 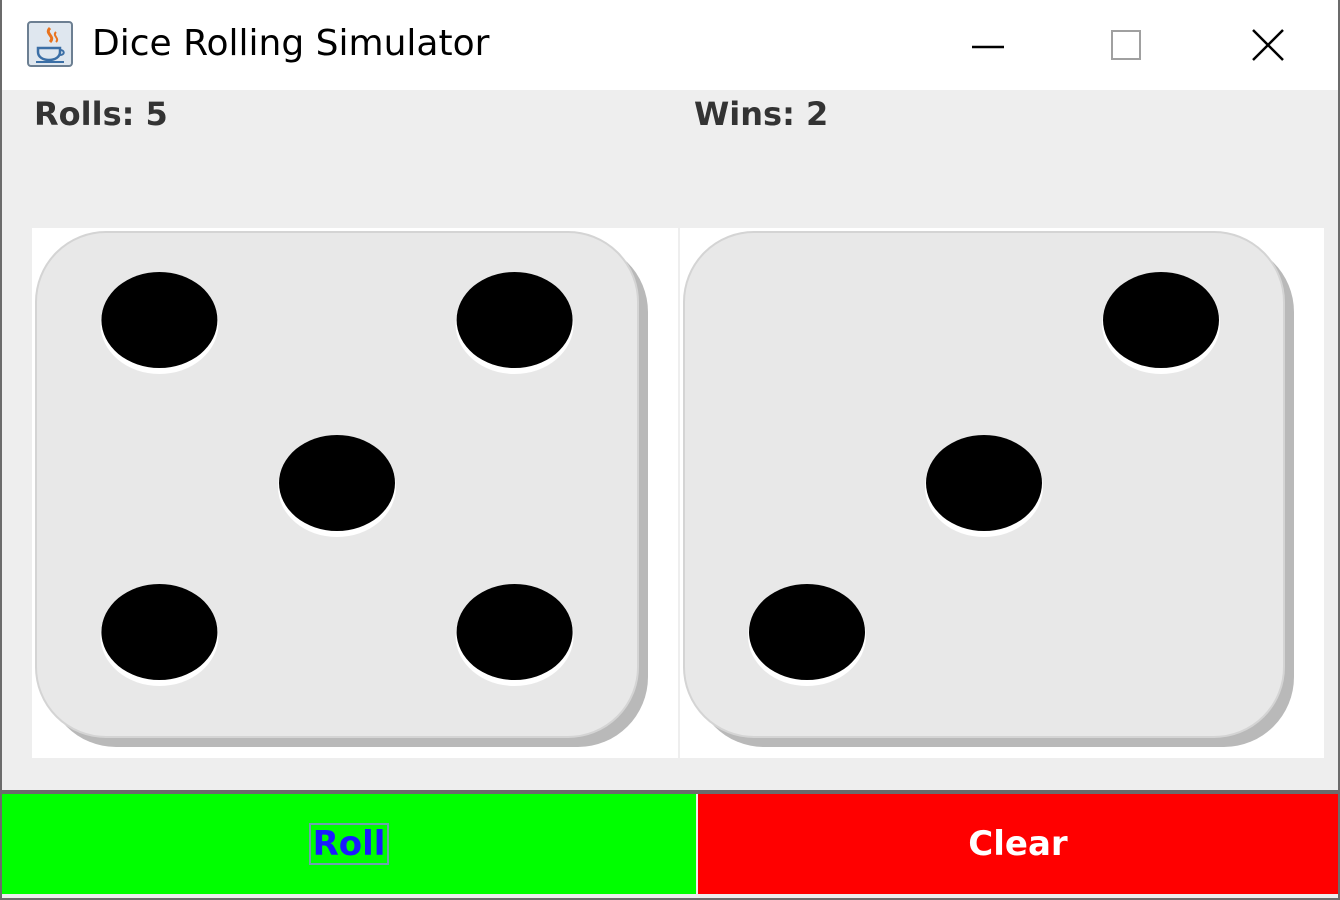 I want to click on clear-button-label: Clear, so click(x=1018, y=844).